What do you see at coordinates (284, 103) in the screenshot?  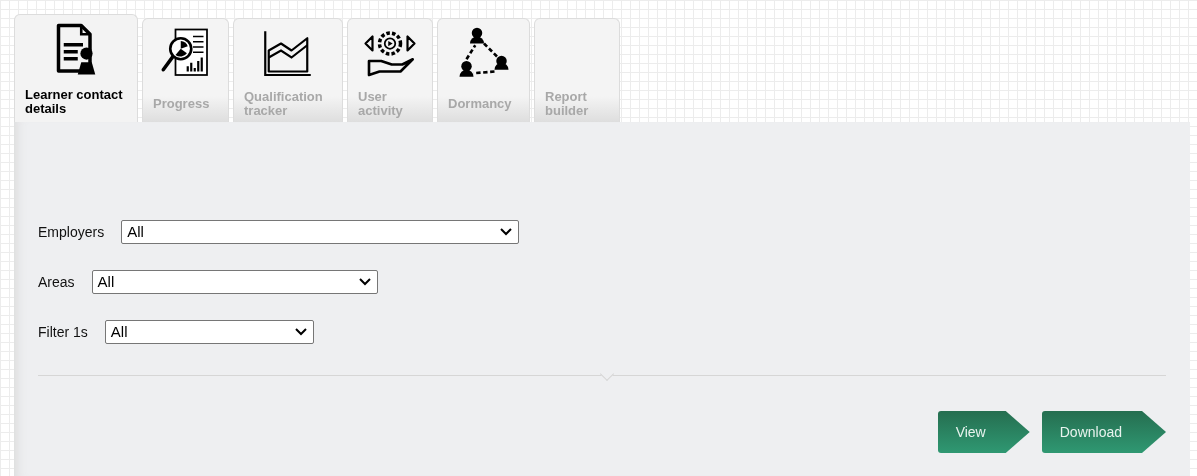 I see `tab-label: Qualification tracker` at bounding box center [284, 103].